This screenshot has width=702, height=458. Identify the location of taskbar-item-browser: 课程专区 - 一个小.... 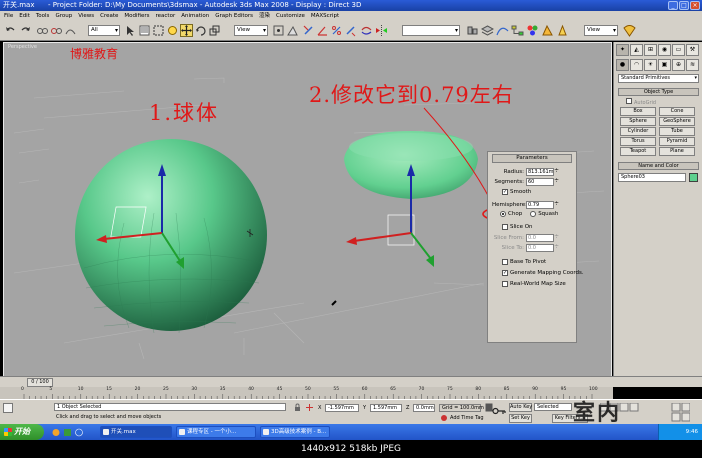
(216, 432).